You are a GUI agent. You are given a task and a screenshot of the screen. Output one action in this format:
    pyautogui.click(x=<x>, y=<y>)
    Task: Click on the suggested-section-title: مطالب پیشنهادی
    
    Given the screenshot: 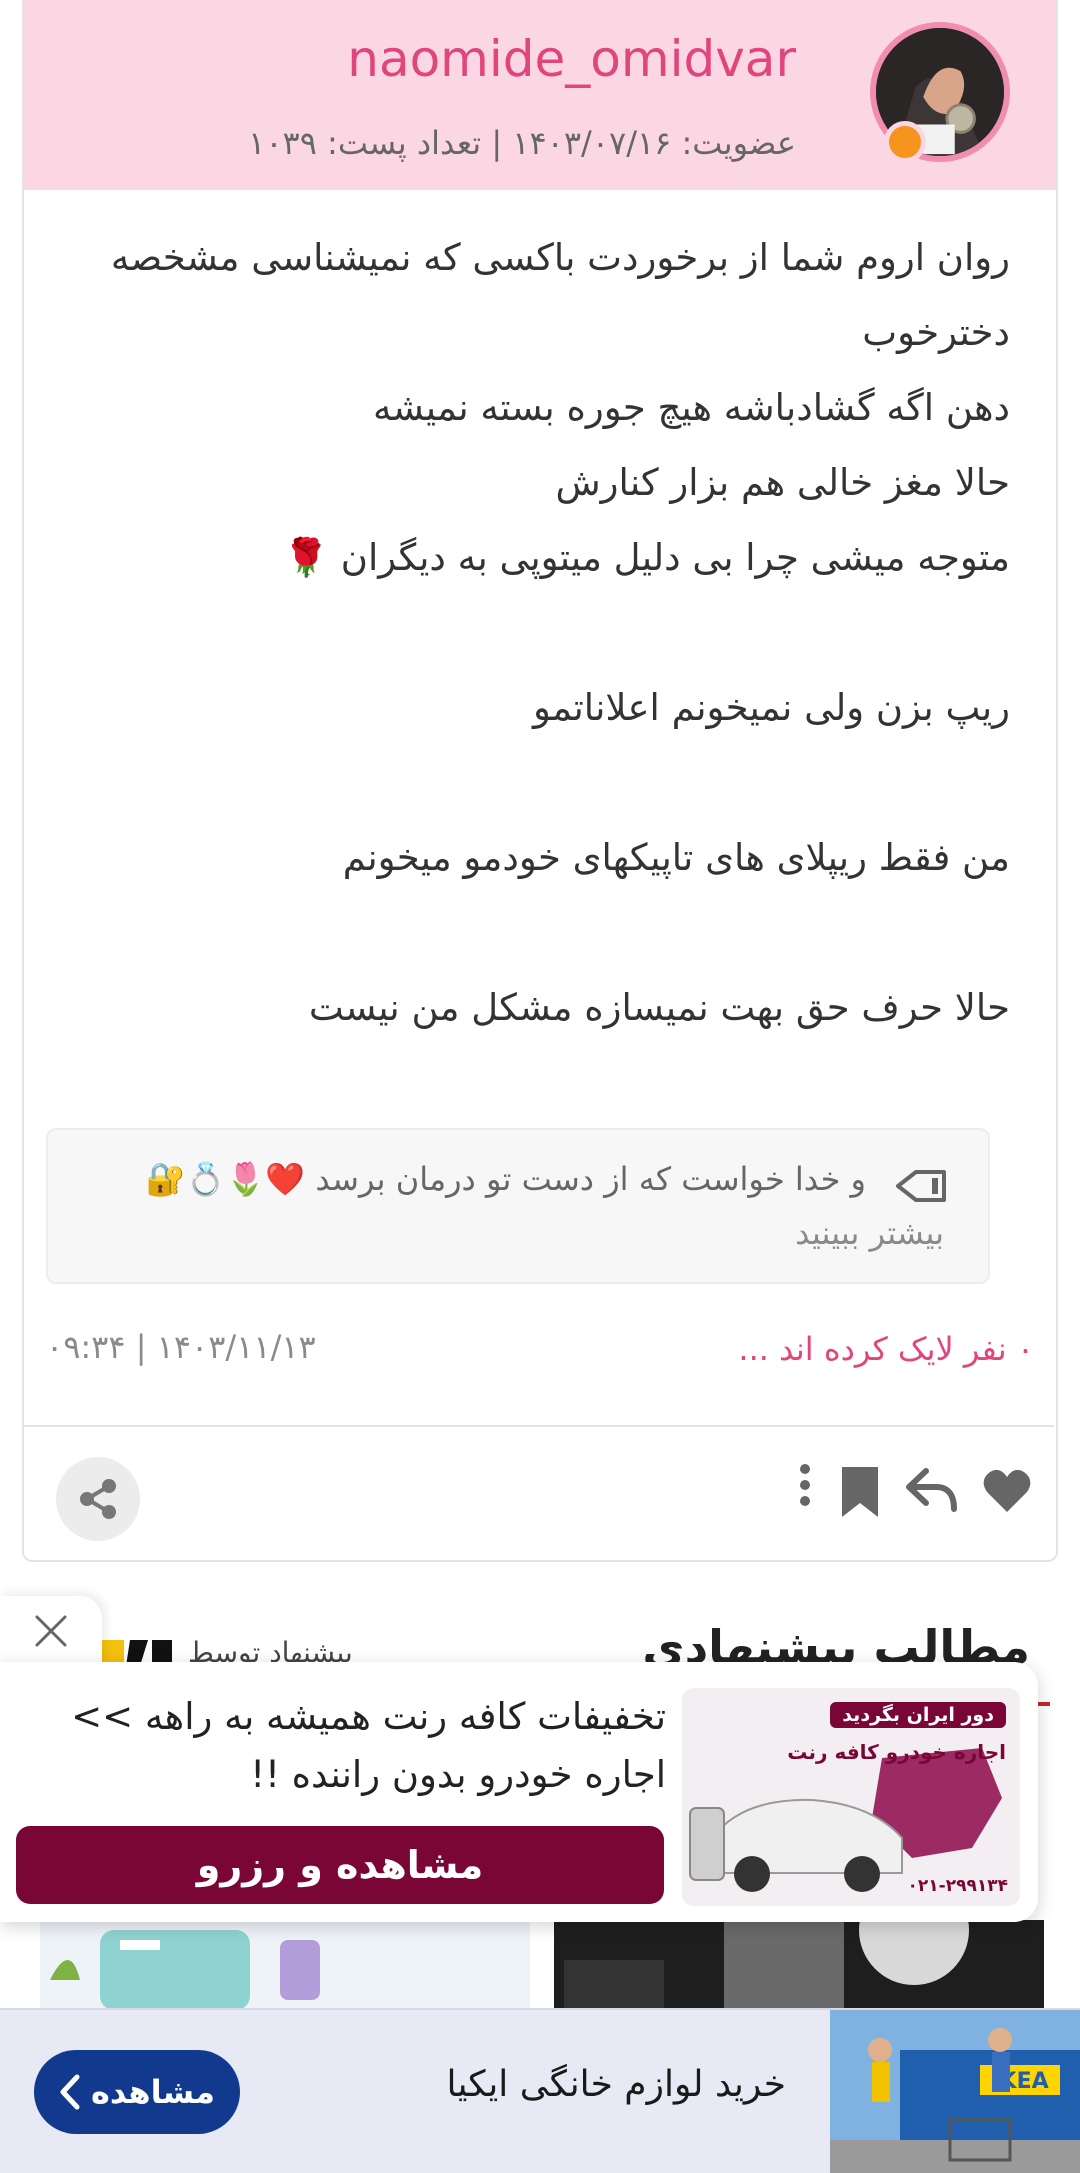 What is the action you would take?
    pyautogui.click(x=836, y=1644)
    